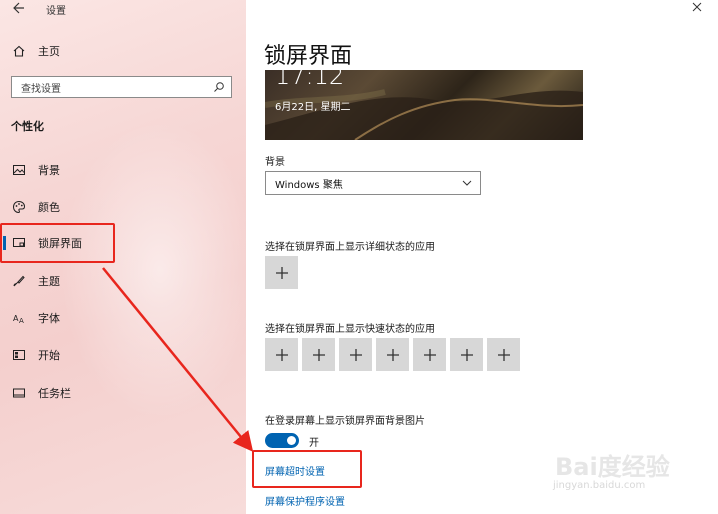 The width and height of the screenshot is (718, 514). Describe the element at coordinates (310, 80) in the screenshot. I see `preview-time: 17:12` at that location.